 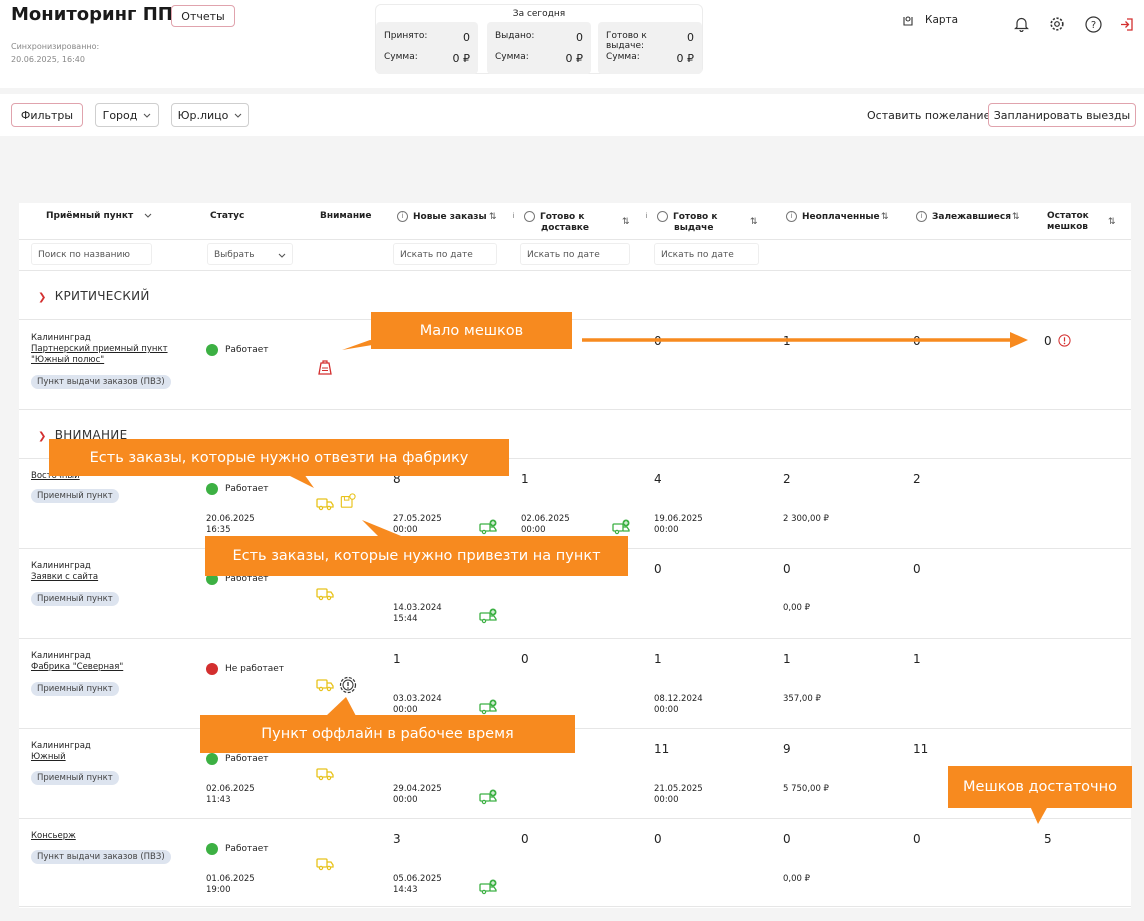 I want to click on ready-delivery-date-search: Искать по дате, so click(x=575, y=254).